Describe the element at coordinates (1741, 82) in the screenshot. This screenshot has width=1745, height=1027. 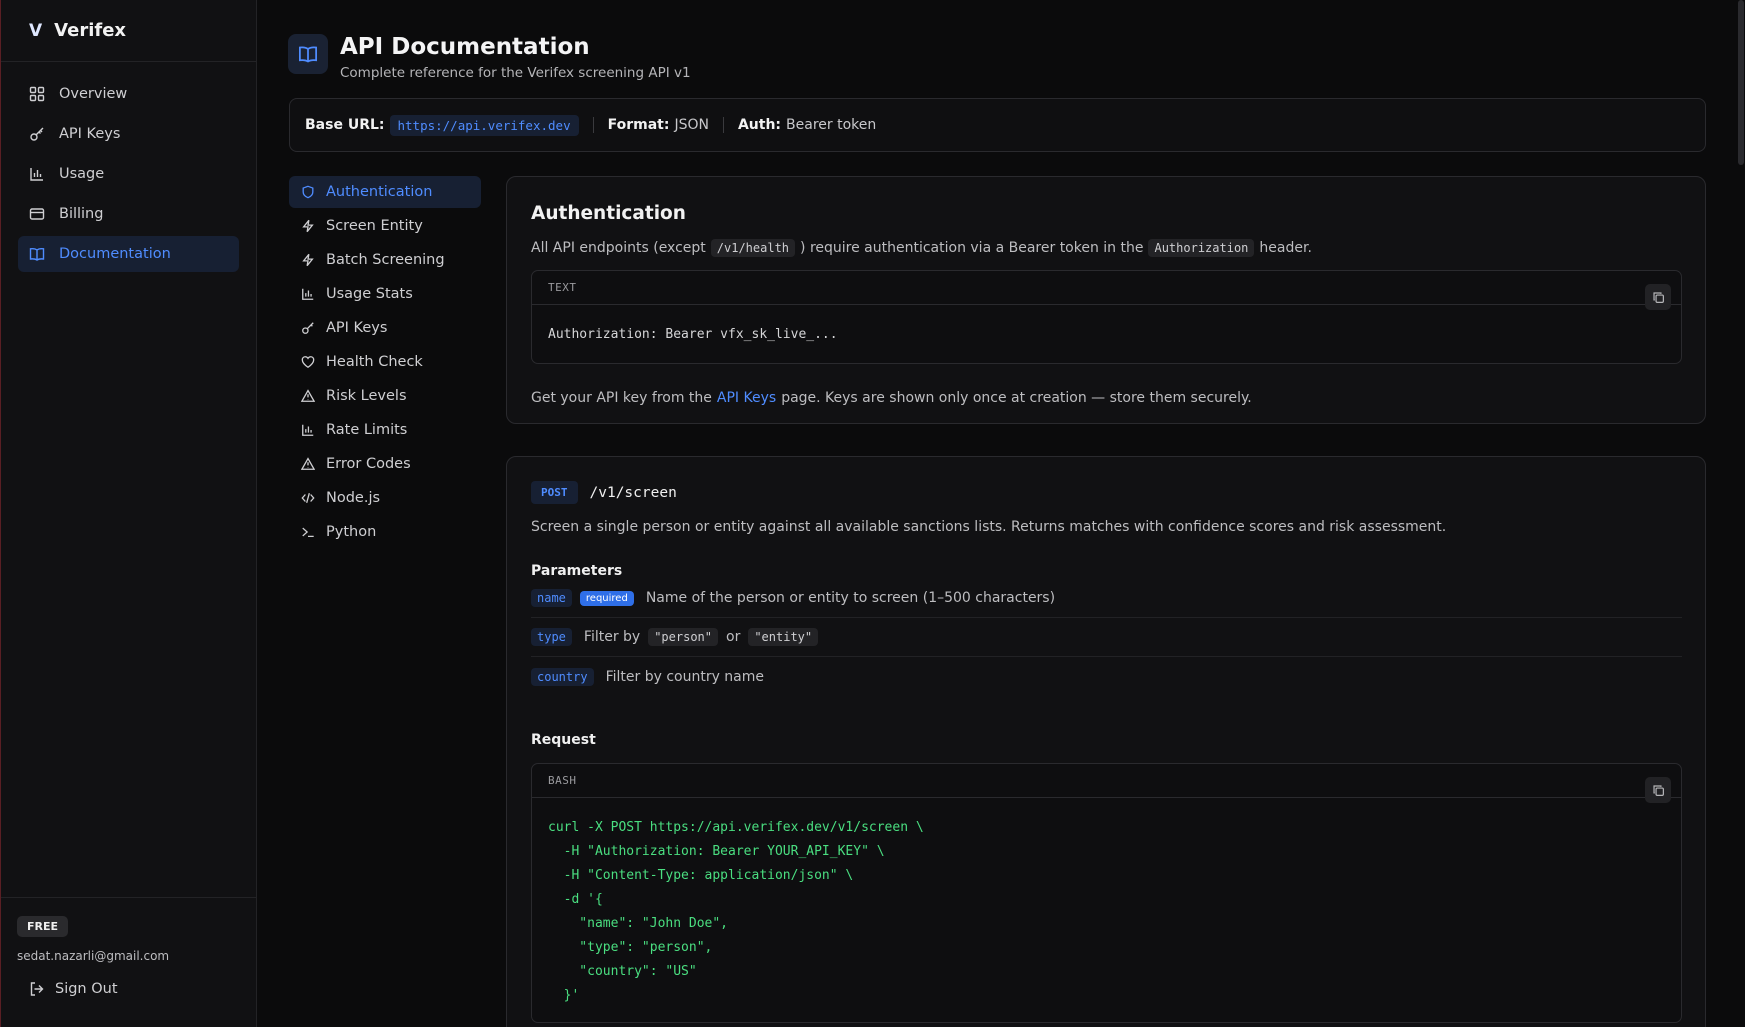
I see `scrollbar-thumb` at that location.